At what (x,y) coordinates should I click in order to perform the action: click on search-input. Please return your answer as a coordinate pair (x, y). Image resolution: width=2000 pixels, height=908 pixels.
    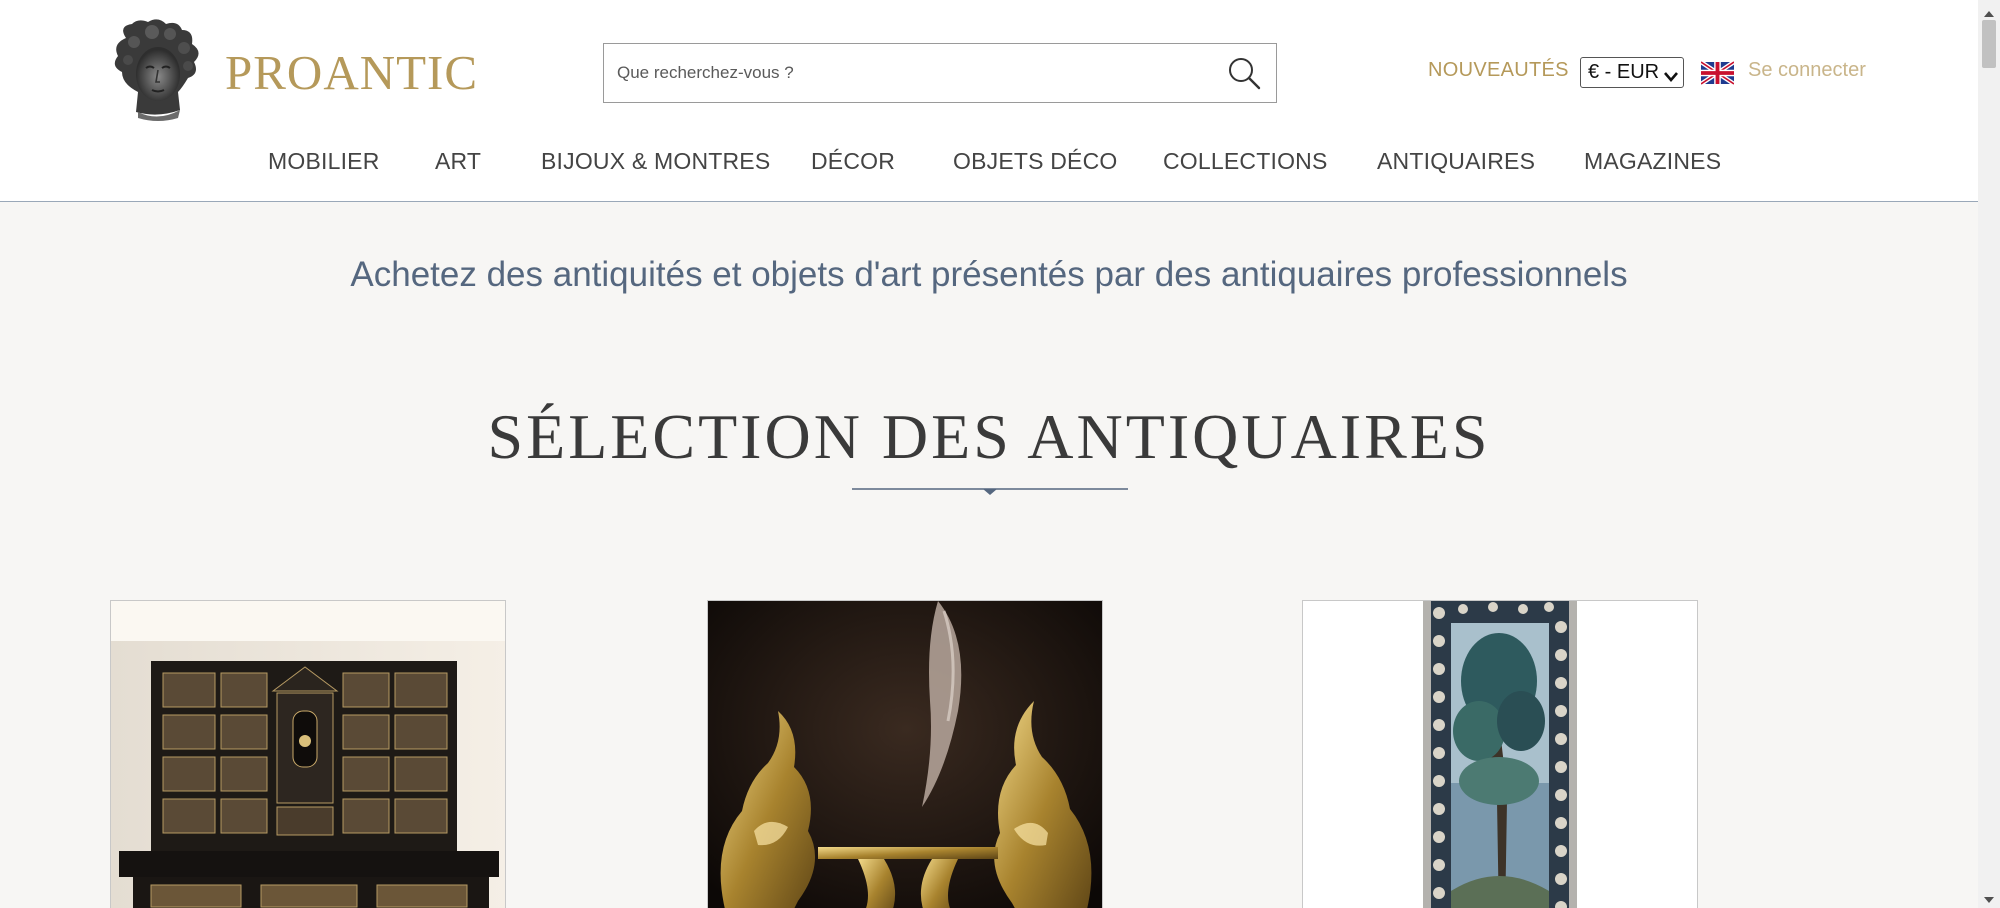
    Looking at the image, I should click on (904, 73).